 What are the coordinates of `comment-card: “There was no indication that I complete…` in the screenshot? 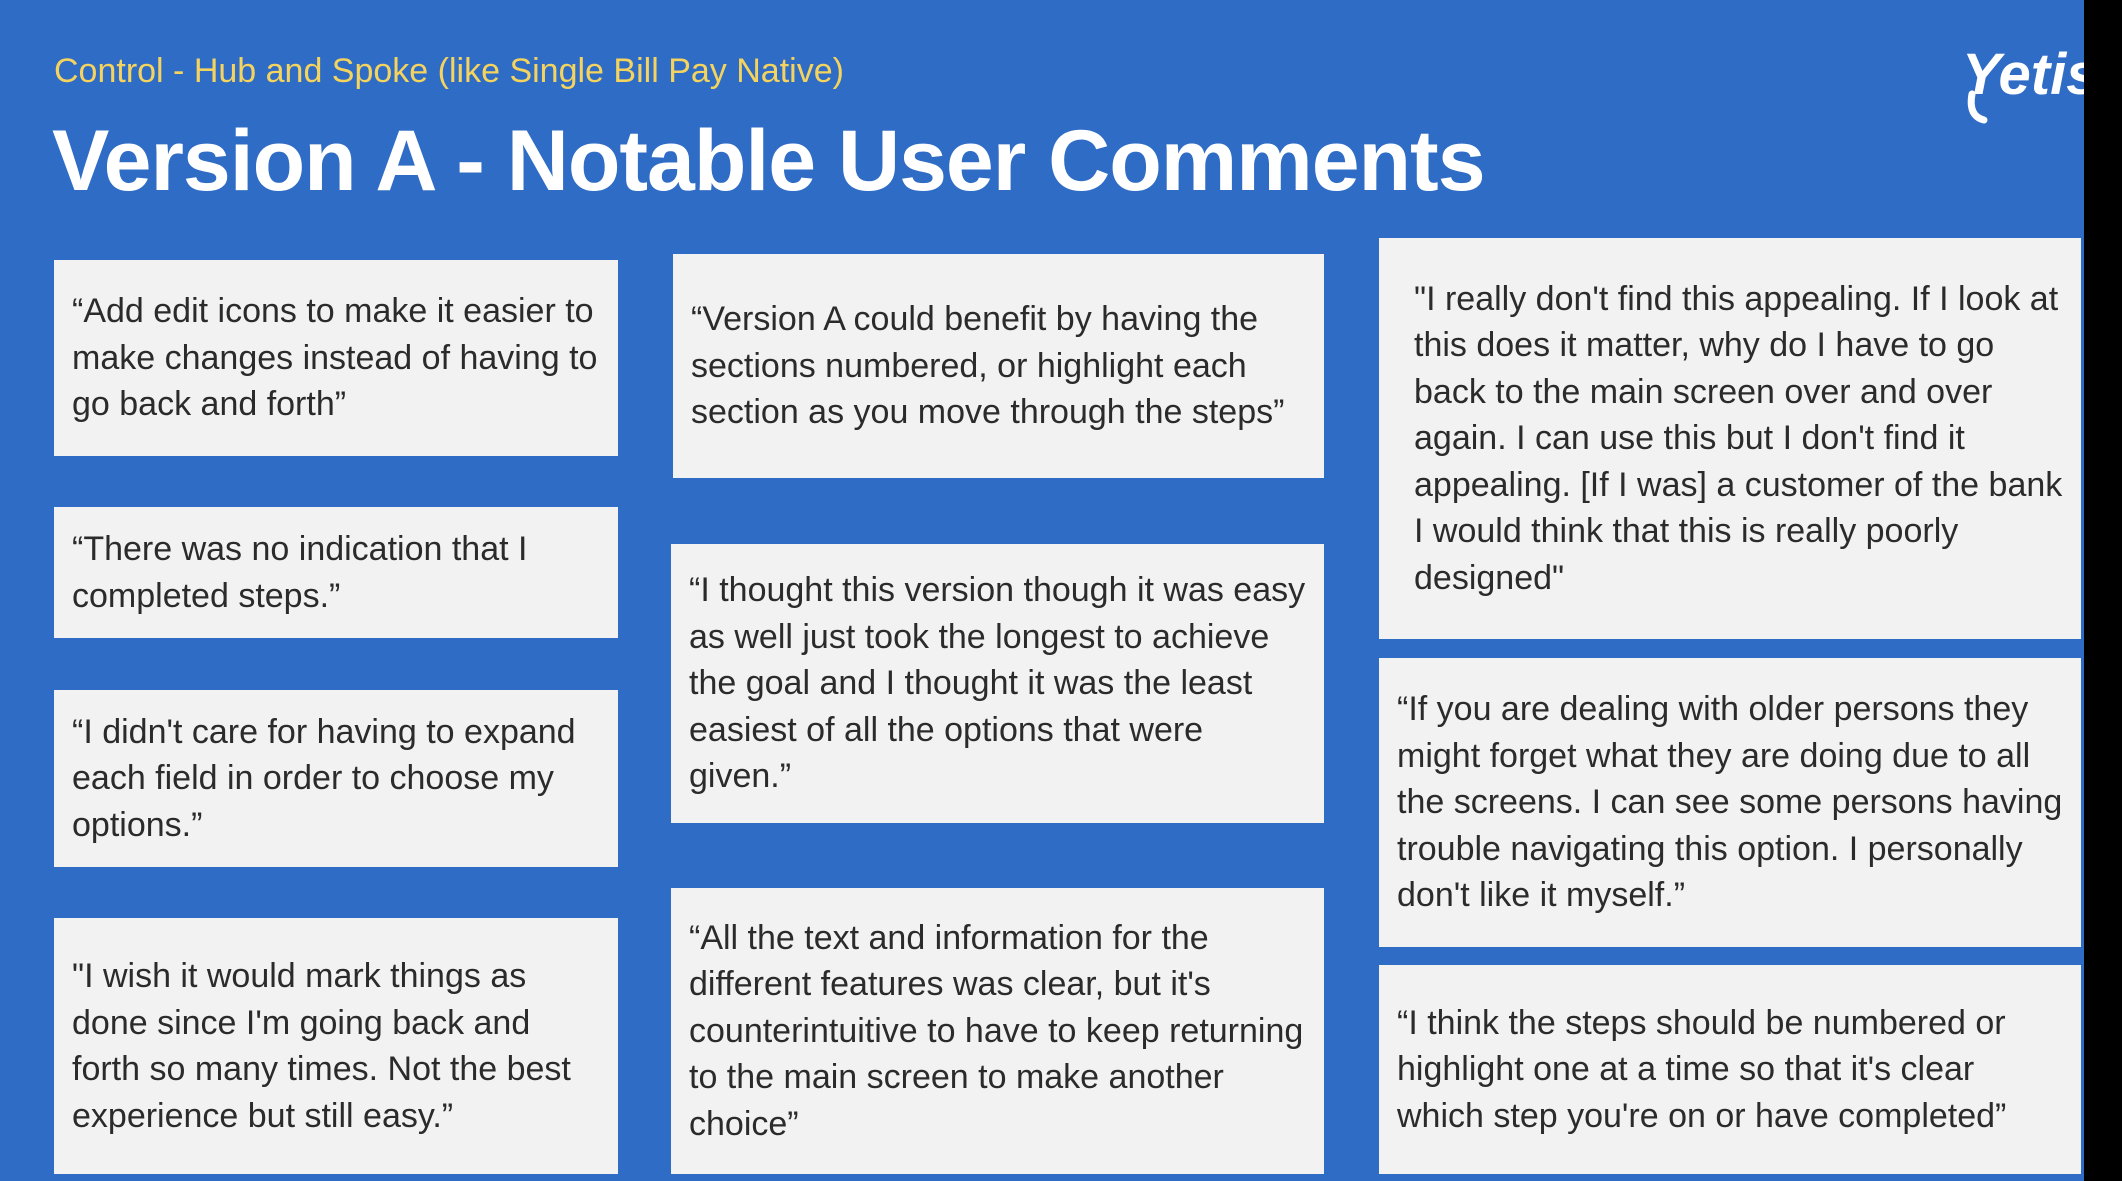 It's located at (336, 572).